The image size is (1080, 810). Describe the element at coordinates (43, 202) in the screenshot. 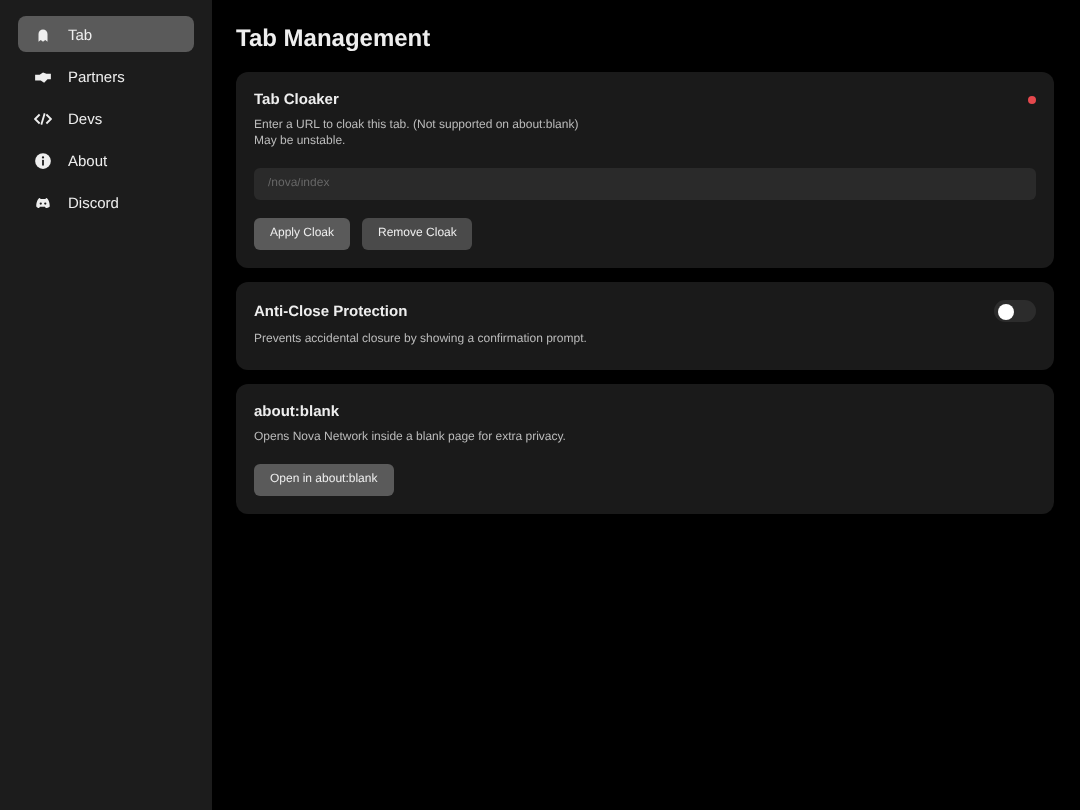

I see `discord-icon` at that location.